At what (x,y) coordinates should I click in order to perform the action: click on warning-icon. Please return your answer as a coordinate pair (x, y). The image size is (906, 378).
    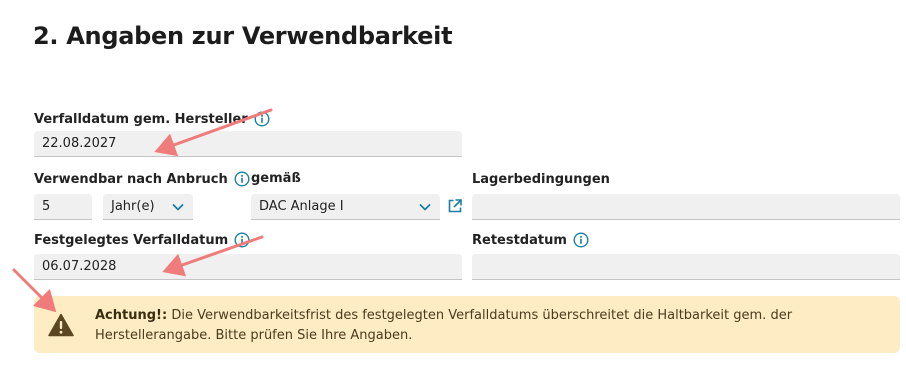
    Looking at the image, I should click on (61, 325).